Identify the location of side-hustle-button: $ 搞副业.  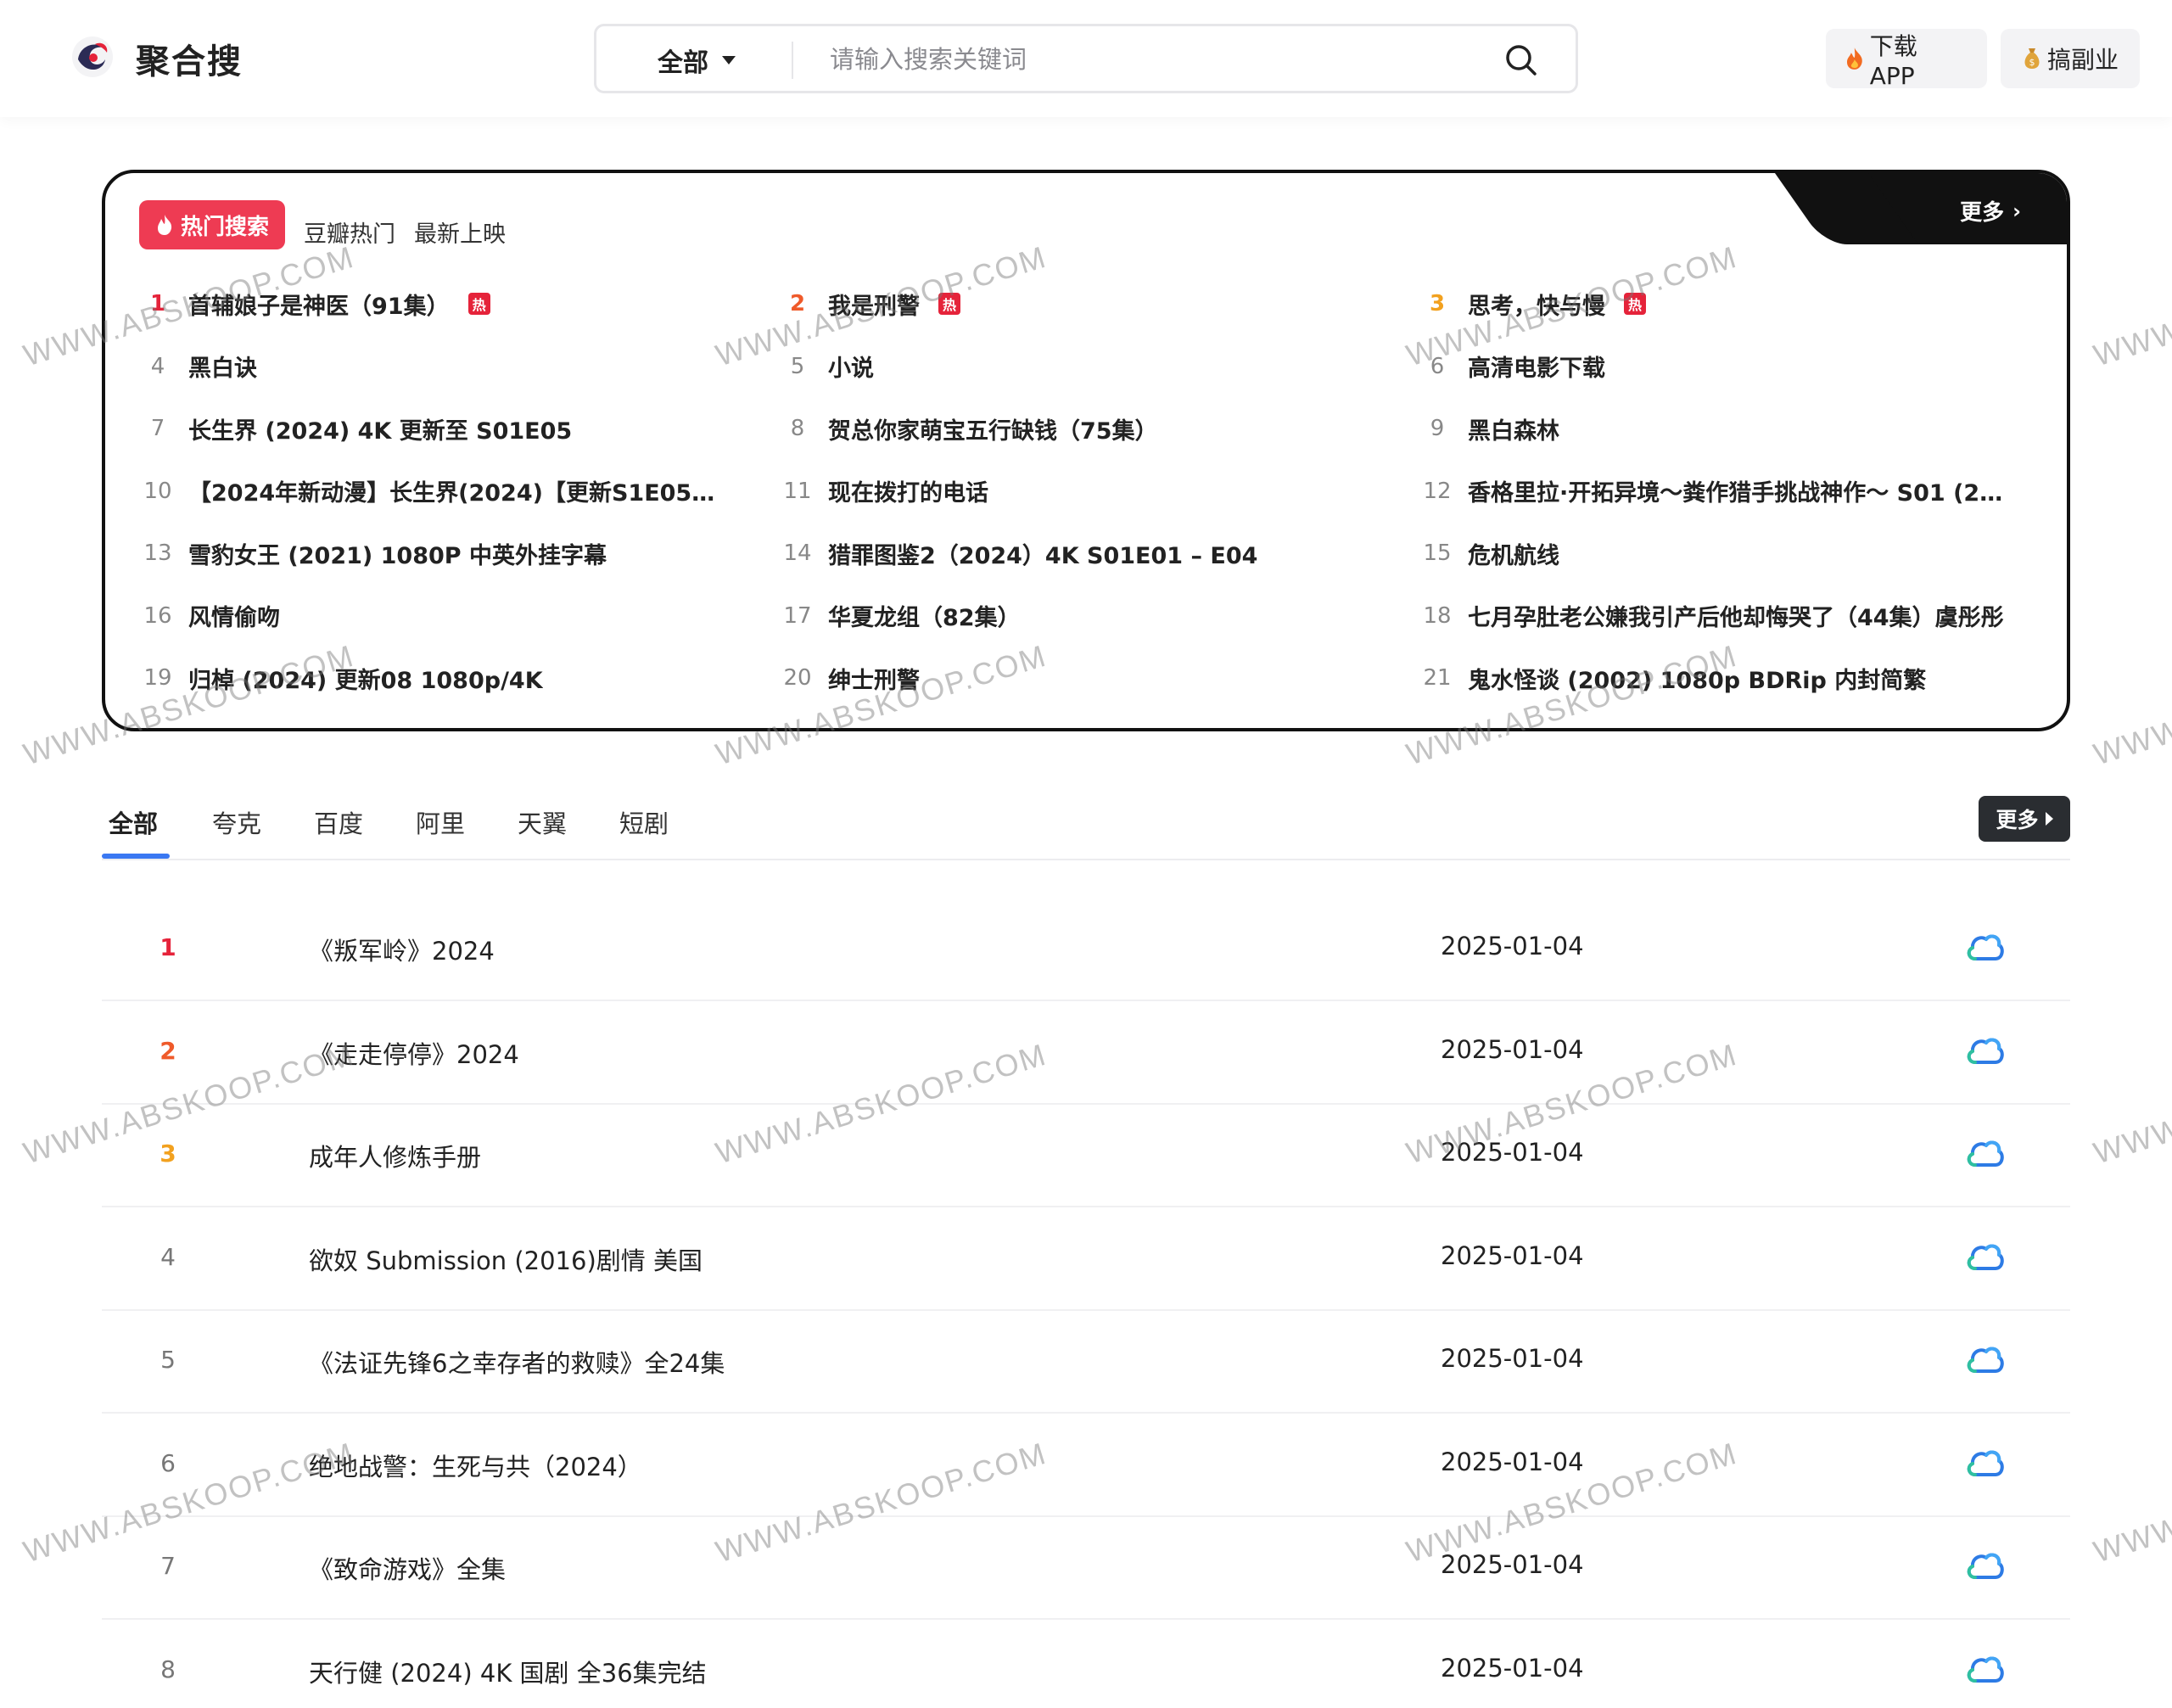
(2071, 58).